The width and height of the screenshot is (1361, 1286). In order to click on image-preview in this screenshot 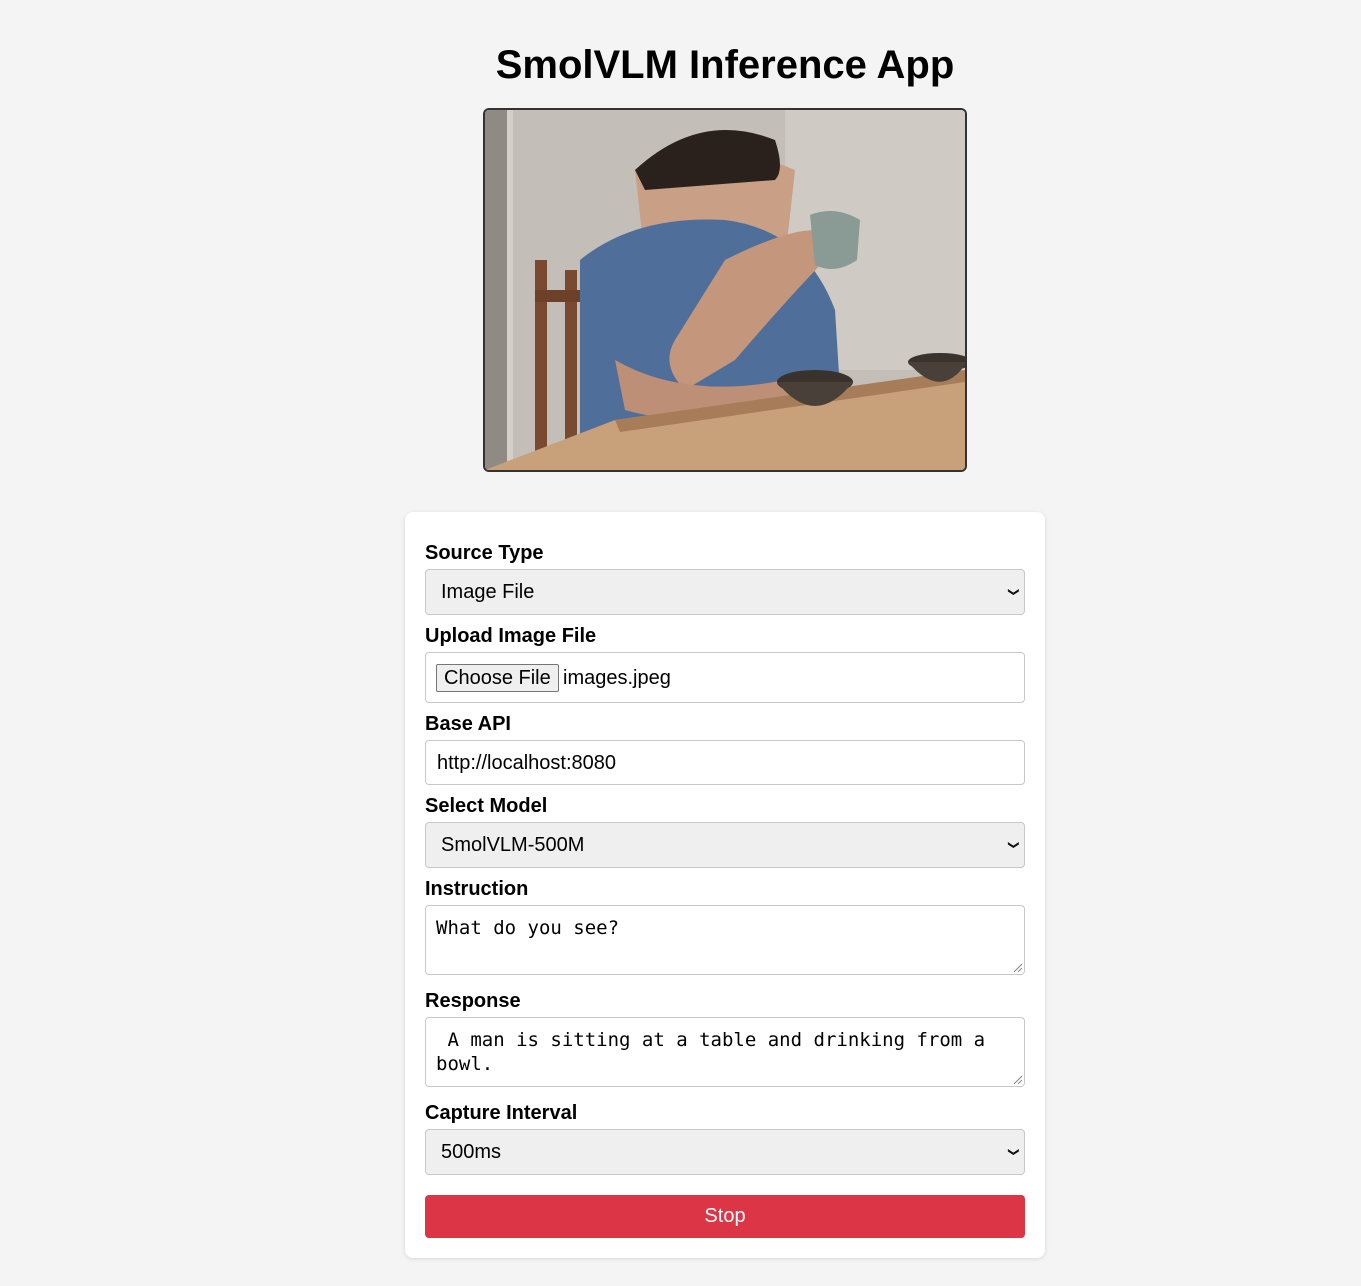, I will do `click(725, 290)`.